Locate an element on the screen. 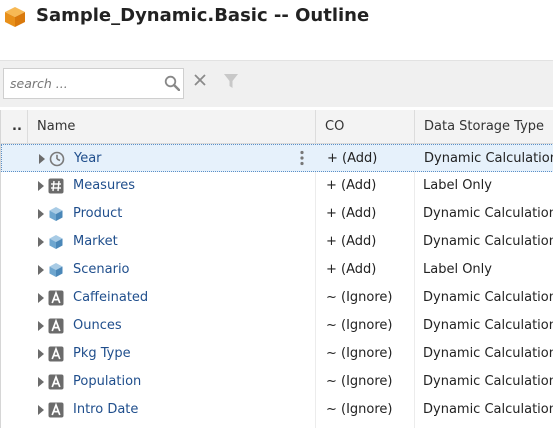 The height and width of the screenshot is (428, 553). column-header-co: CO is located at coordinates (364, 127).